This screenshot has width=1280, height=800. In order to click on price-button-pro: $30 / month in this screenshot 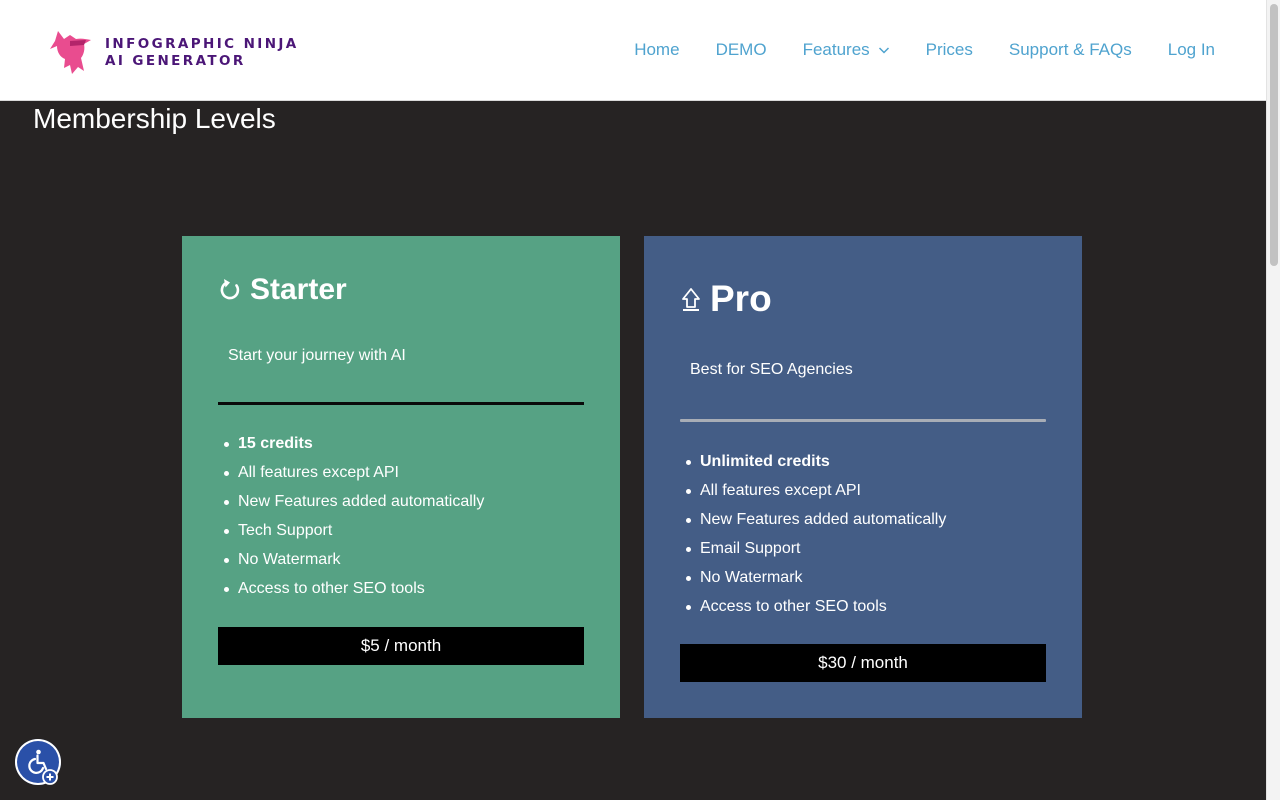, I will do `click(863, 663)`.